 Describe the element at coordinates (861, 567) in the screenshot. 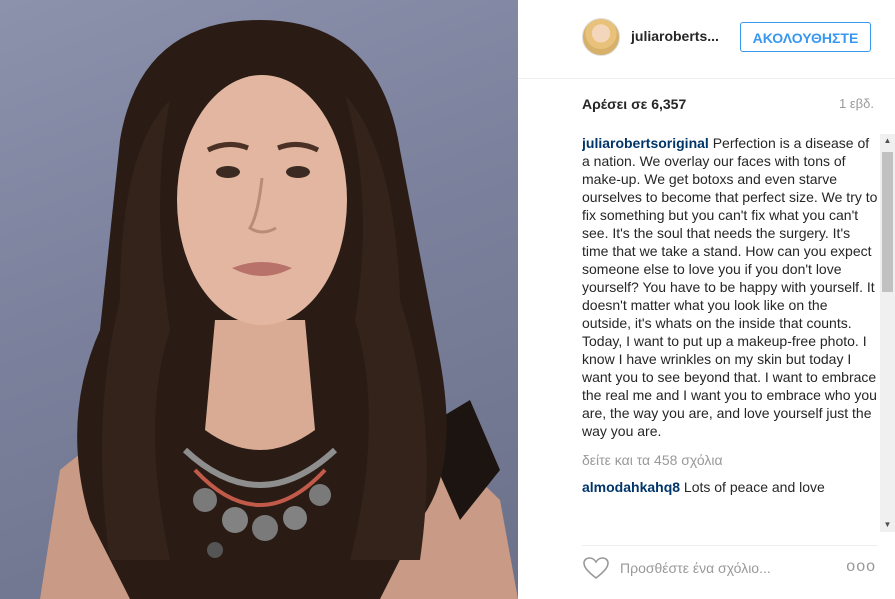

I see `more-options-icon: ooo` at that location.